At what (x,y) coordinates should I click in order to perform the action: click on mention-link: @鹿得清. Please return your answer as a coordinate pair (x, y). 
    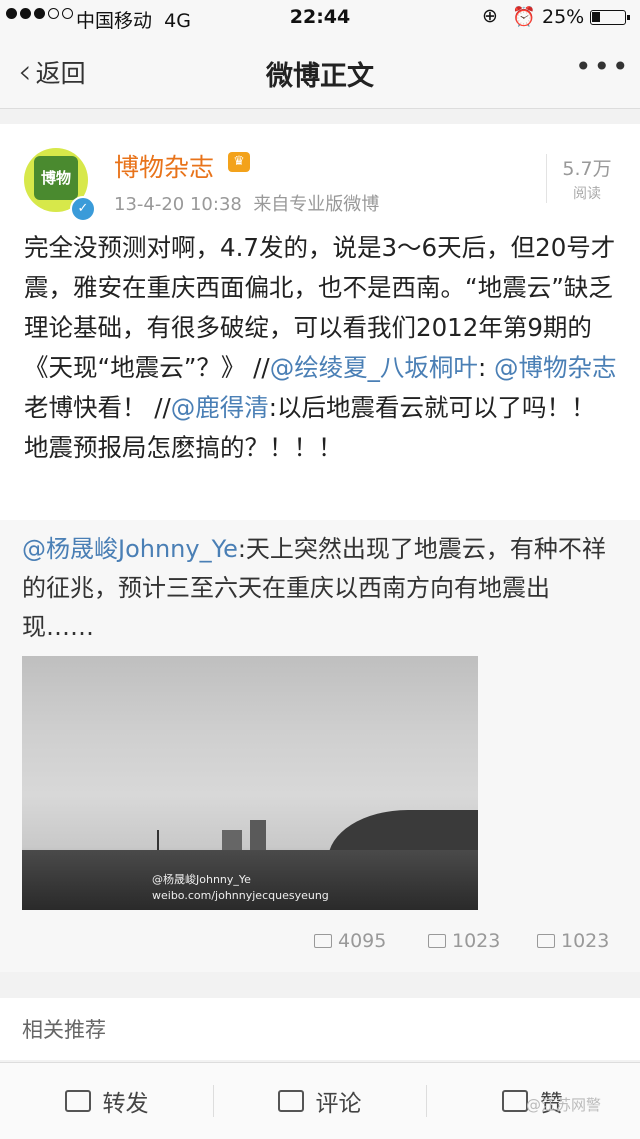
    Looking at the image, I should click on (220, 407).